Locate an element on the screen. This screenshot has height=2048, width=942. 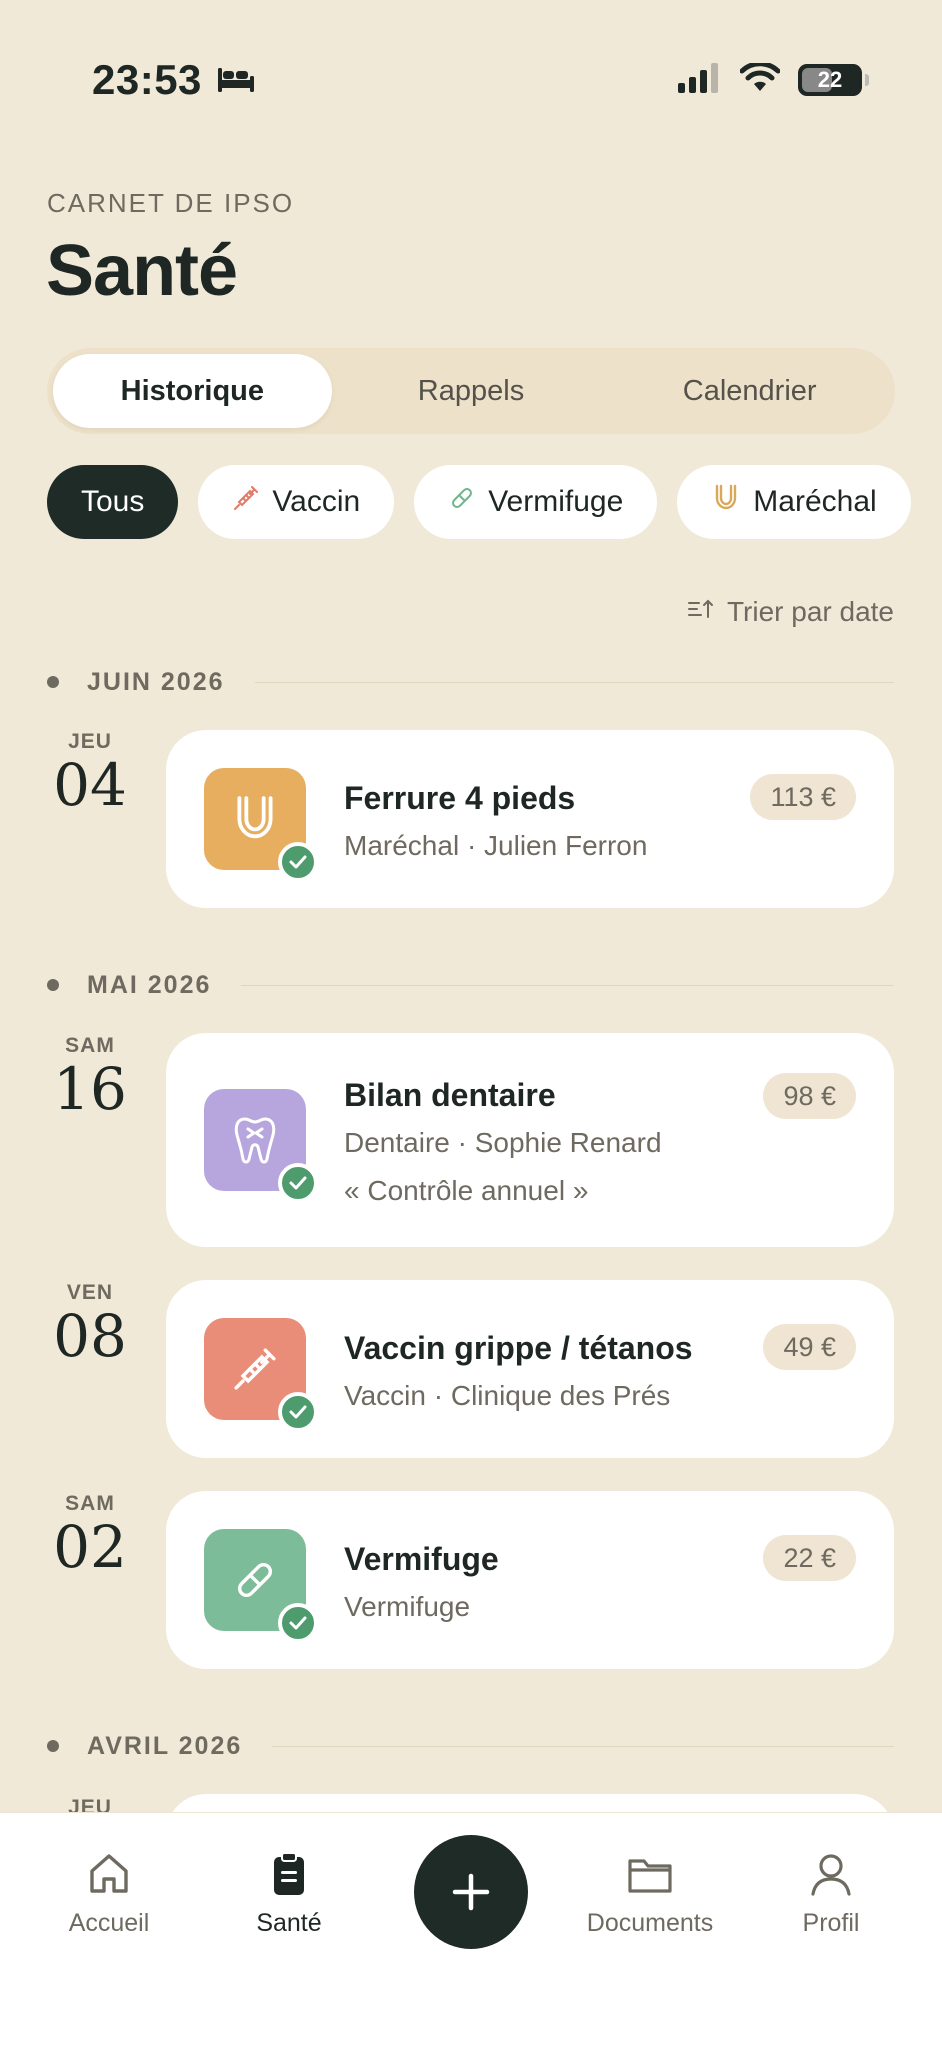
sort-button: Trier par date is located at coordinates (790, 612).